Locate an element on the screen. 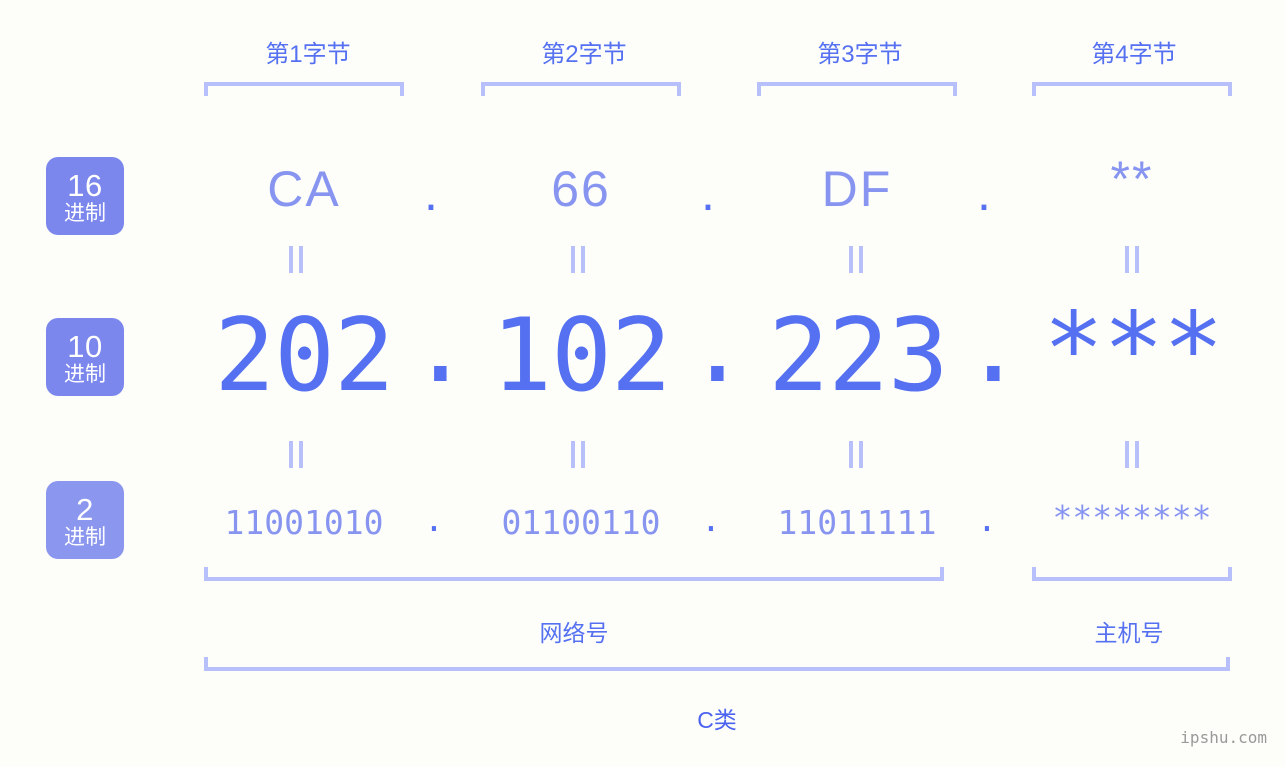  base-badge-binary: 2 进制 is located at coordinates (85, 520).